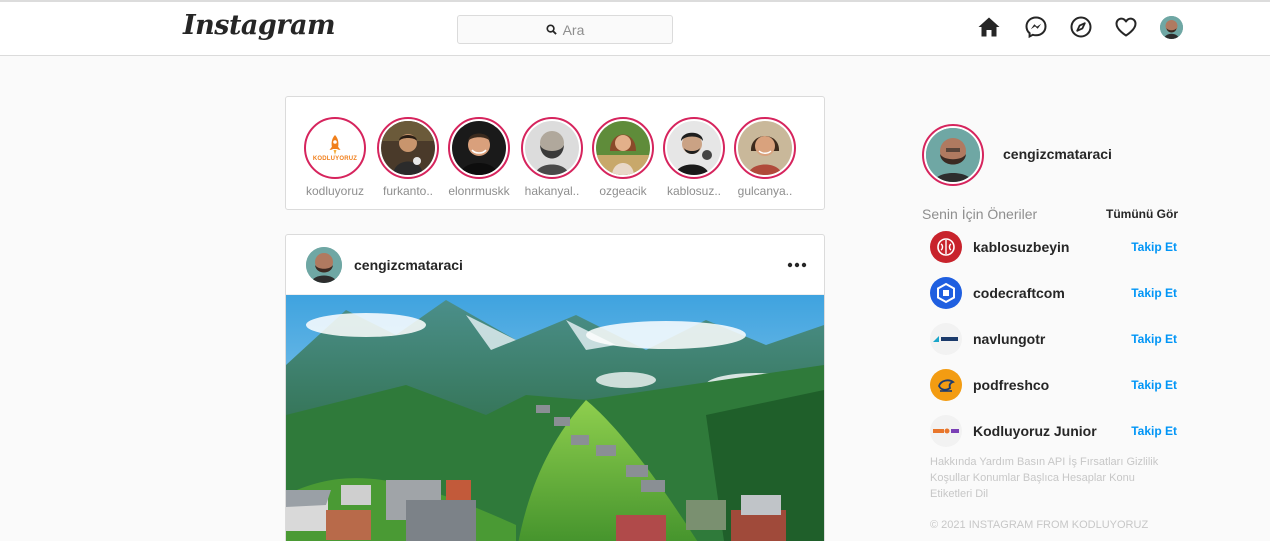 The image size is (1270, 541). I want to click on story-item: KODLUYORUZ kodluyoruz, so click(335, 157).